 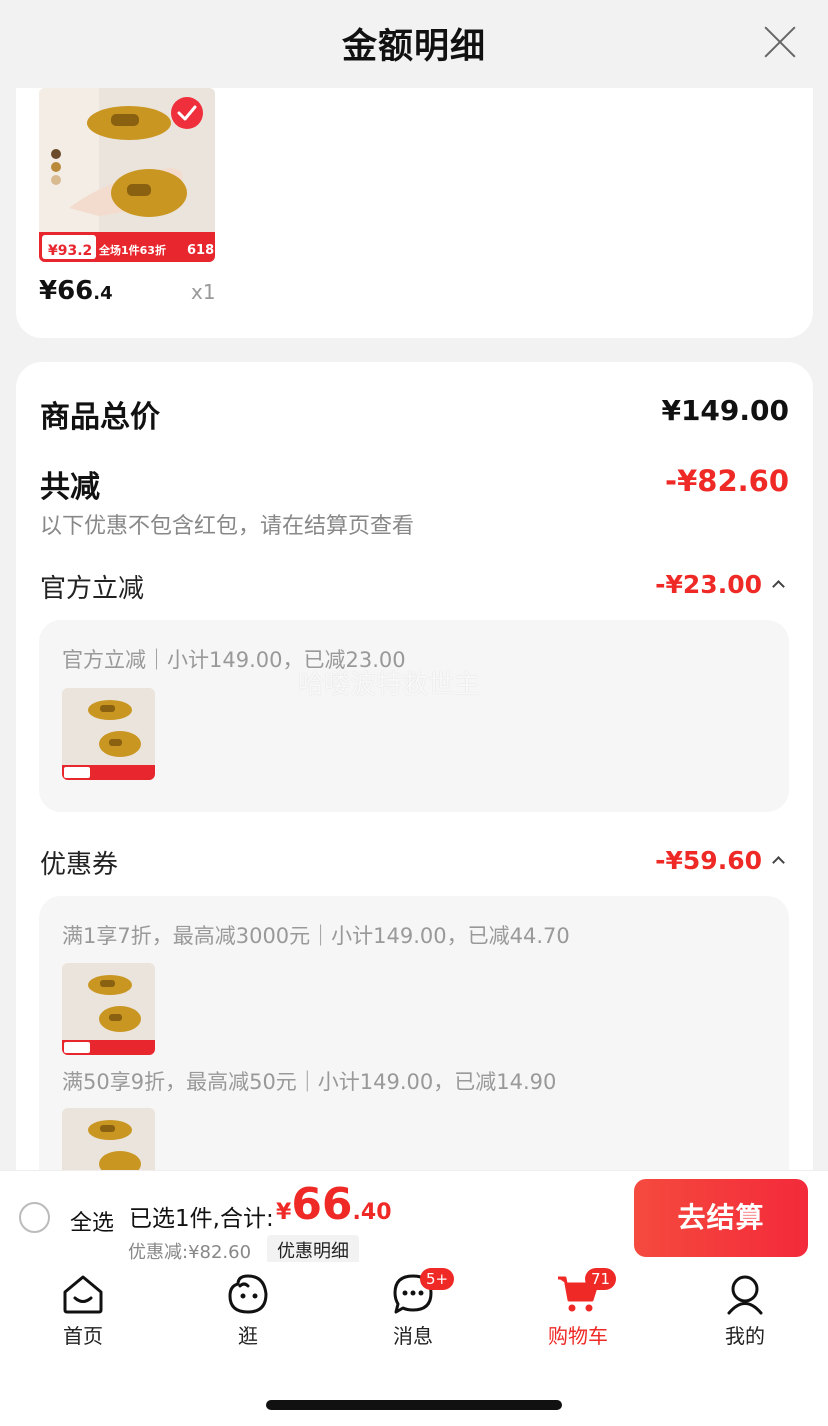 I want to click on discount-detail-button: 优惠明细, so click(x=313, y=1250).